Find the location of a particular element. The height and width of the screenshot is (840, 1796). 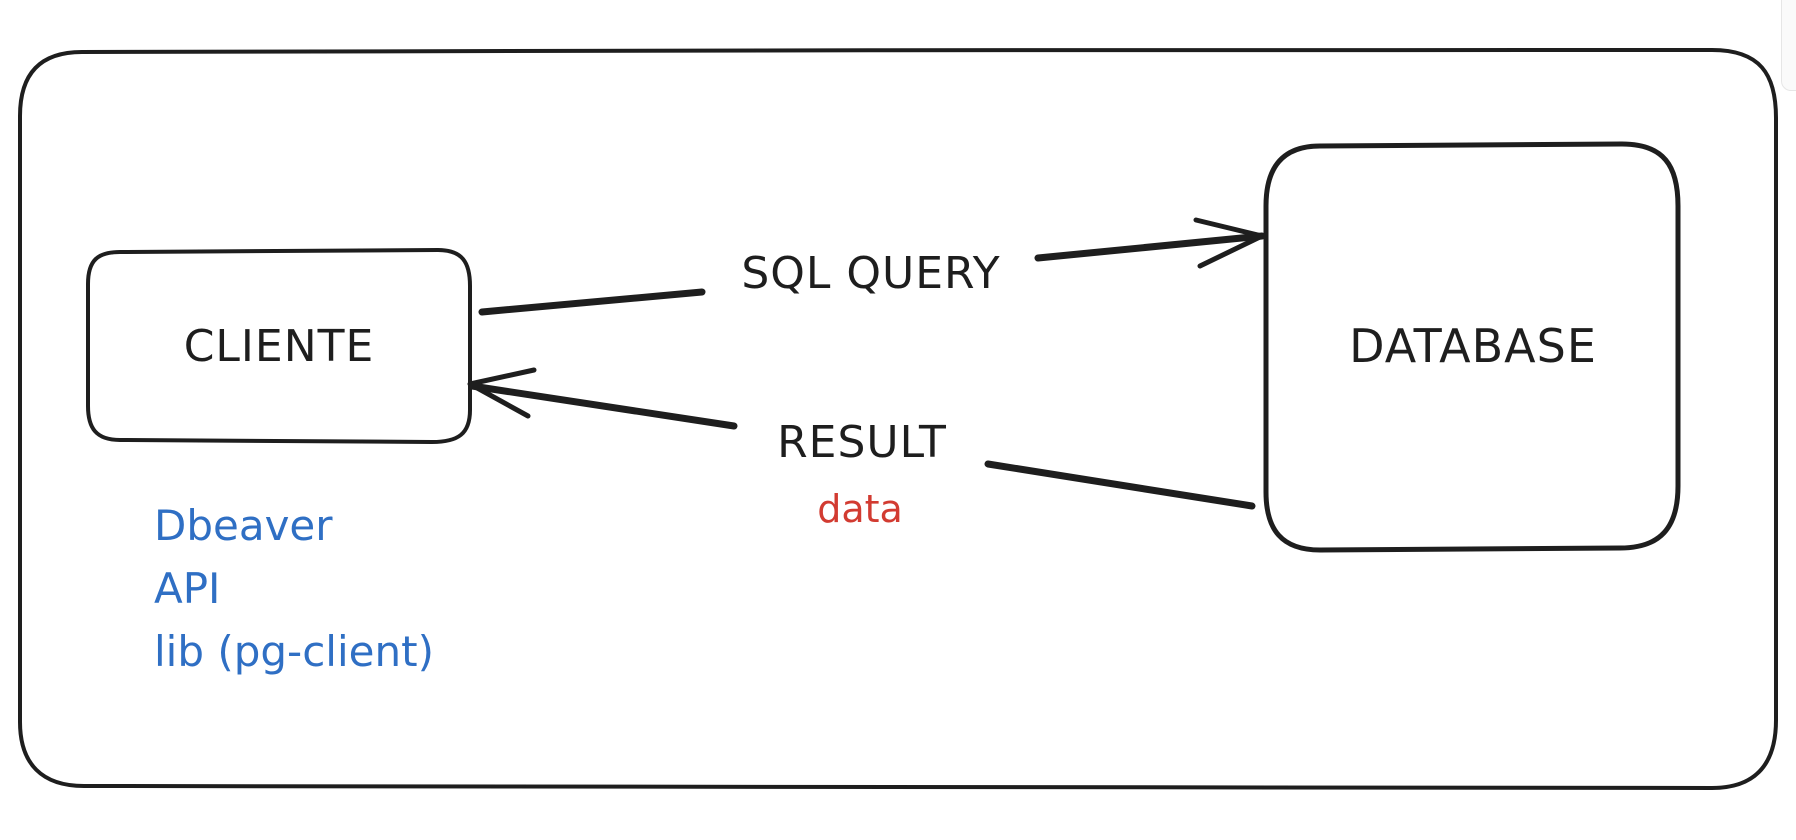

result-label: RESULT is located at coordinates (862, 442).